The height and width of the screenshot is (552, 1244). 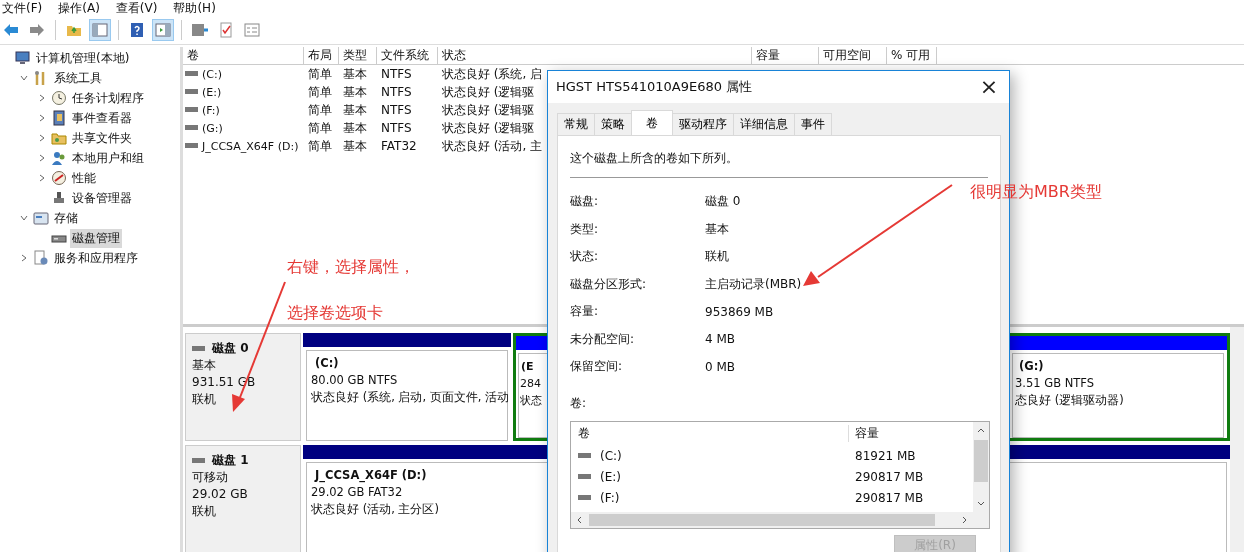 I want to click on column-header: % 可用, so click(x=912, y=55).